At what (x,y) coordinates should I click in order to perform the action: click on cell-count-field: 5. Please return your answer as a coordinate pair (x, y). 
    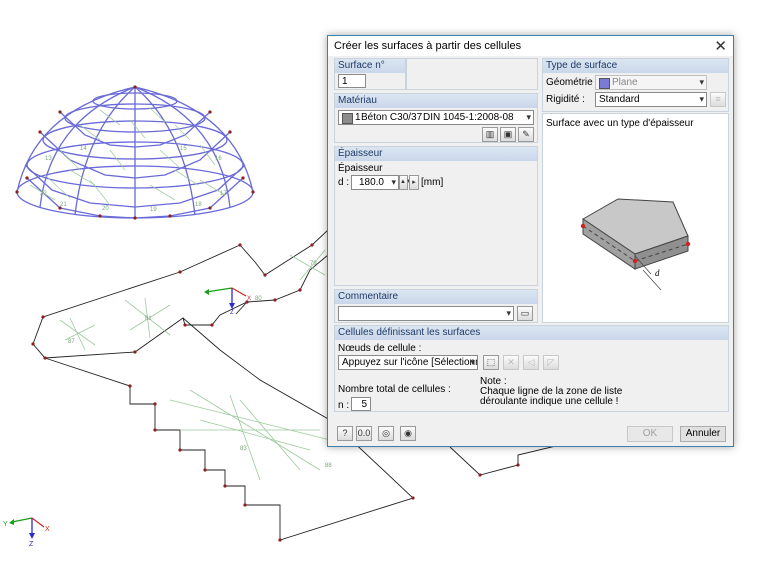
    Looking at the image, I should click on (361, 404).